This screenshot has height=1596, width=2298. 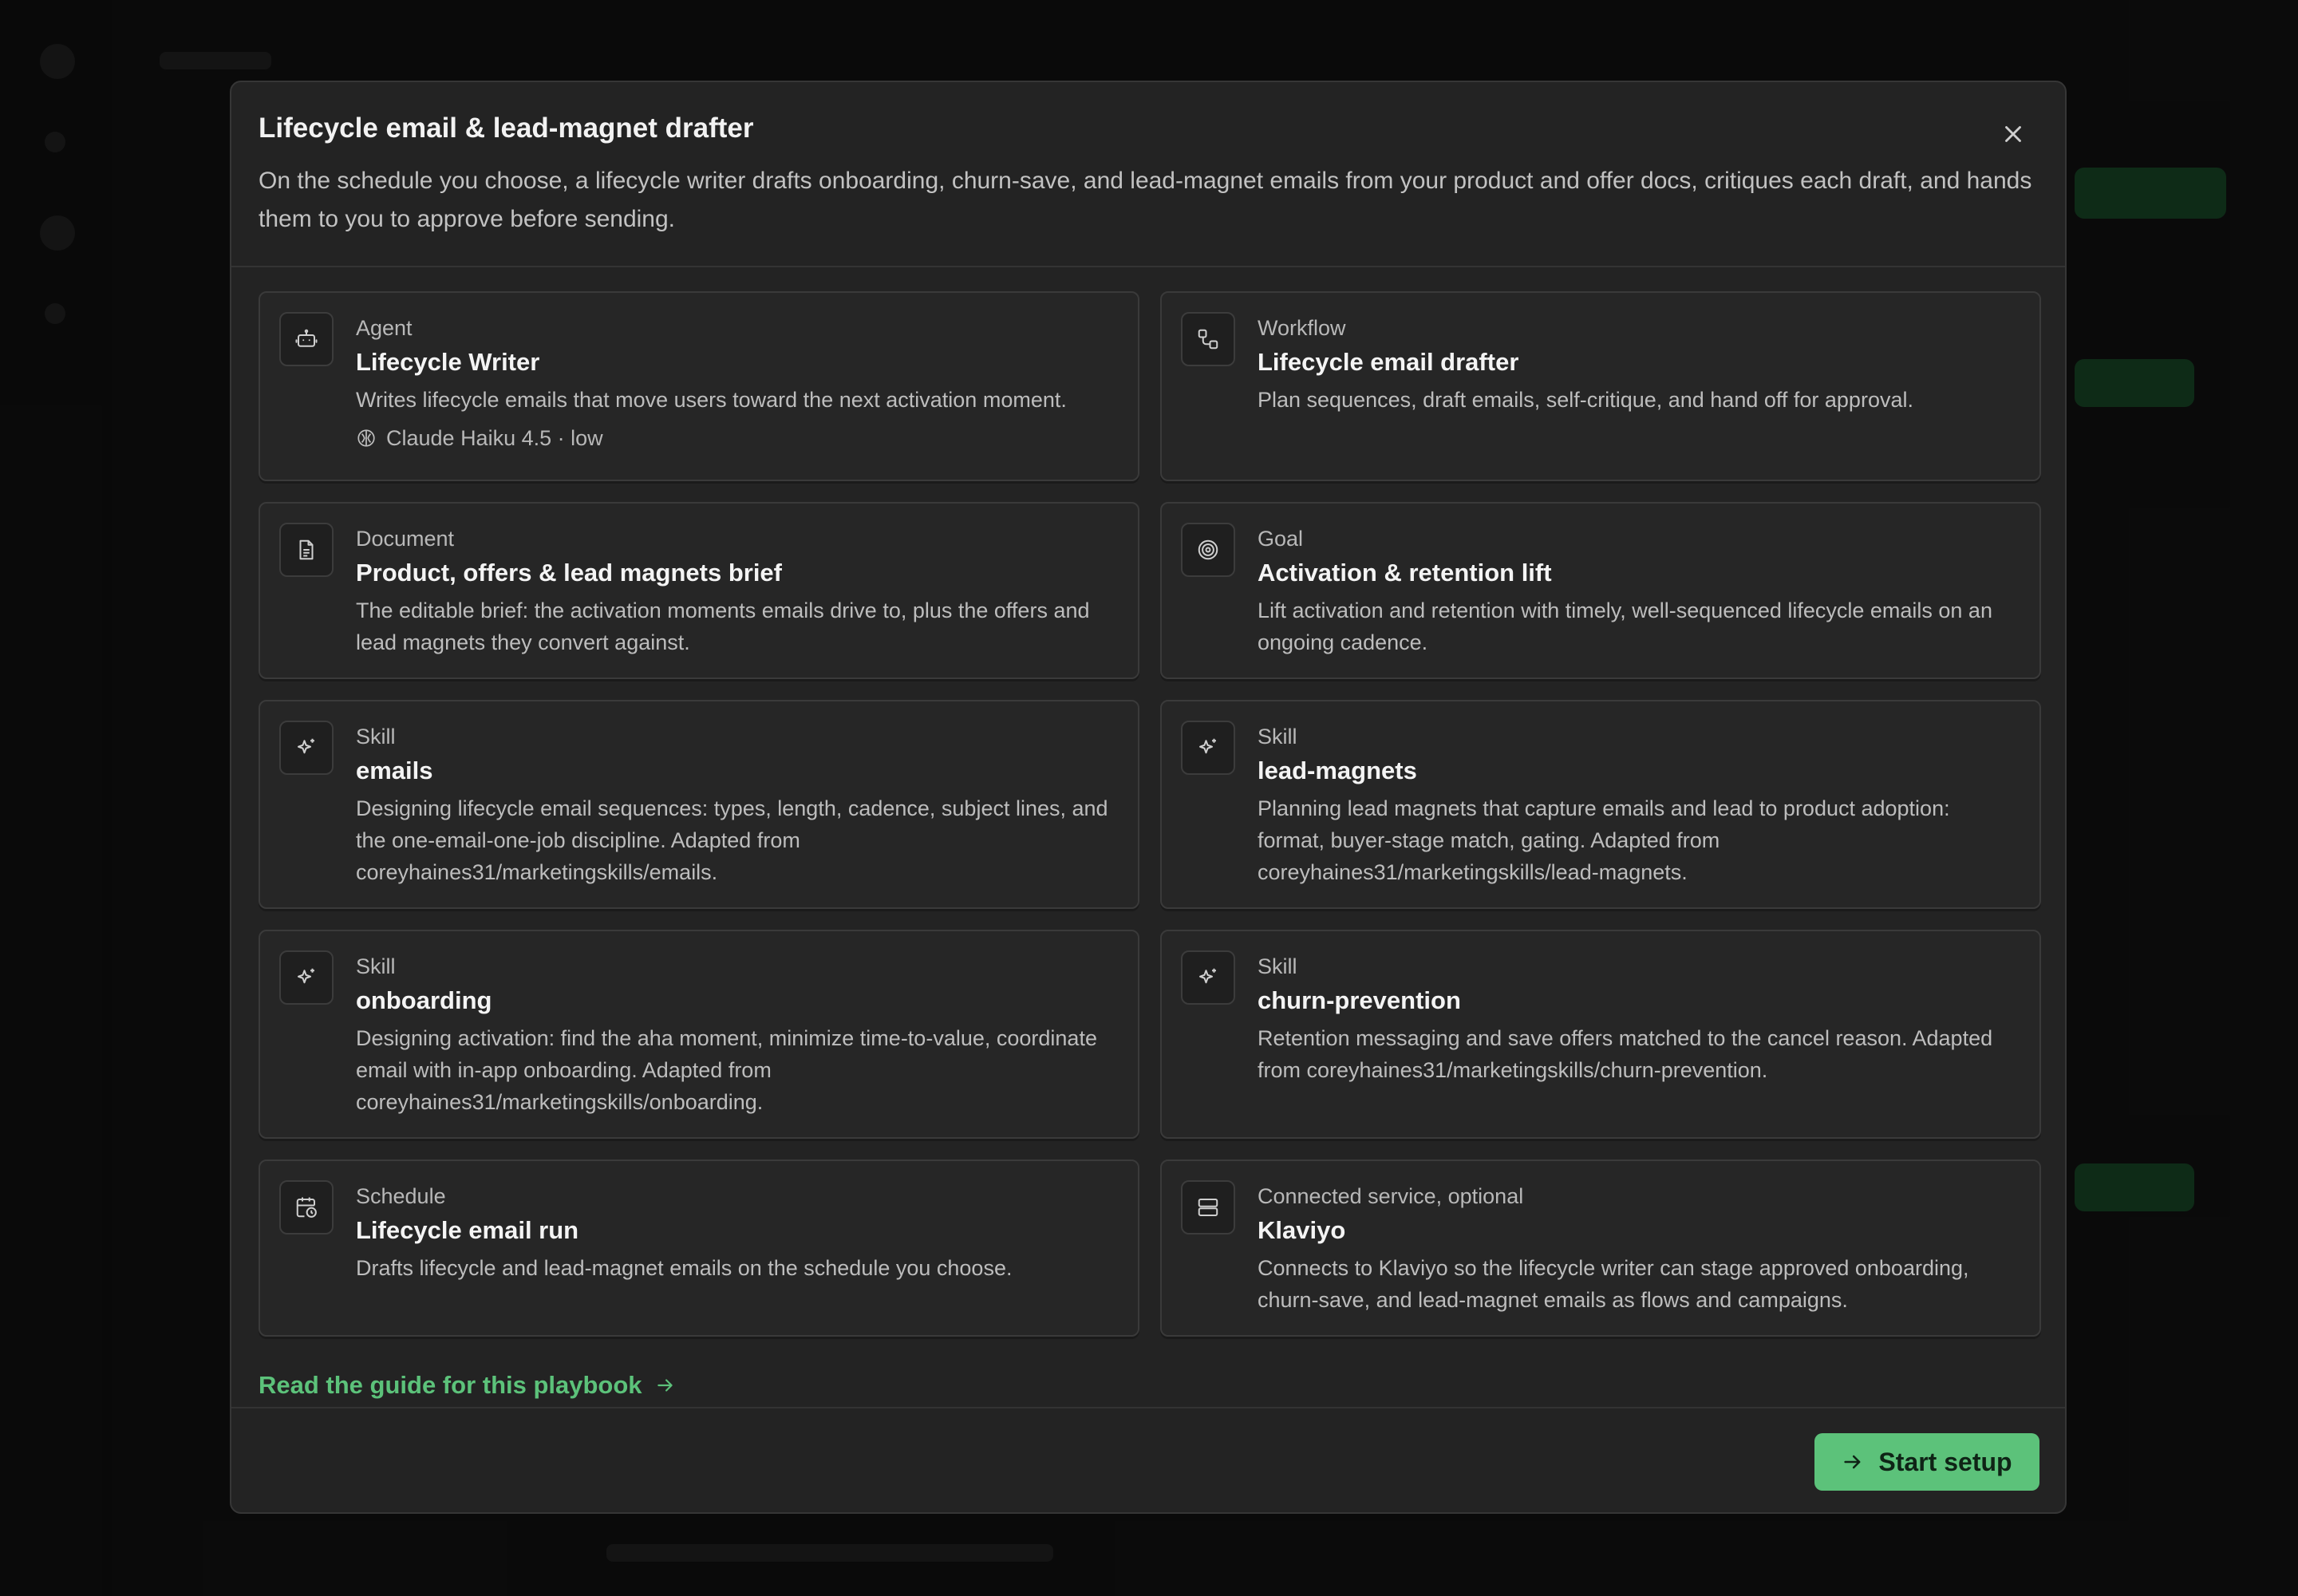 What do you see at coordinates (401, 1196) in the screenshot?
I see `card-type-label: Schedule` at bounding box center [401, 1196].